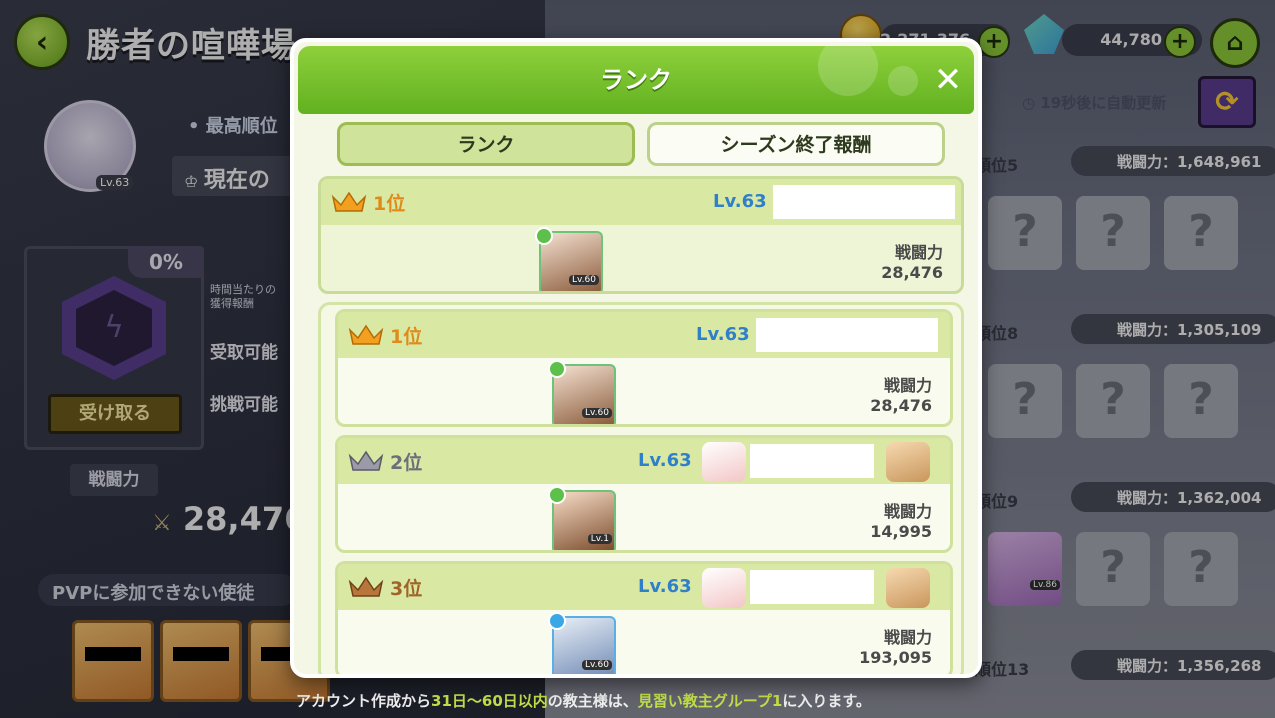 The height and width of the screenshot is (718, 1275). What do you see at coordinates (644, 617) in the screenshot?
I see `rank-entry: 3位 Lv.63 Lv.60 戦闘力 193,095` at bounding box center [644, 617].